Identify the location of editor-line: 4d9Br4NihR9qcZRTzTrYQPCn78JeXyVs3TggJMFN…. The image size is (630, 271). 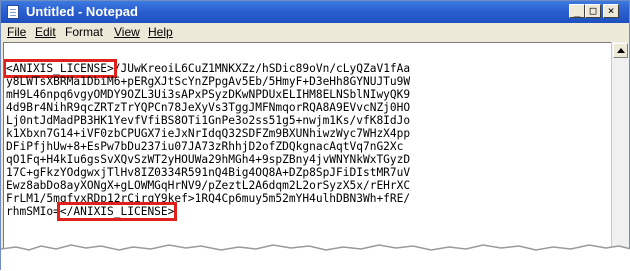
(208, 107).